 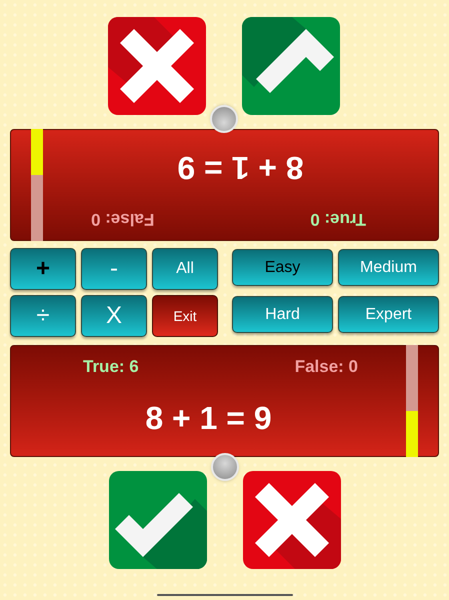 What do you see at coordinates (282, 267) in the screenshot?
I see `level-button: Easy` at bounding box center [282, 267].